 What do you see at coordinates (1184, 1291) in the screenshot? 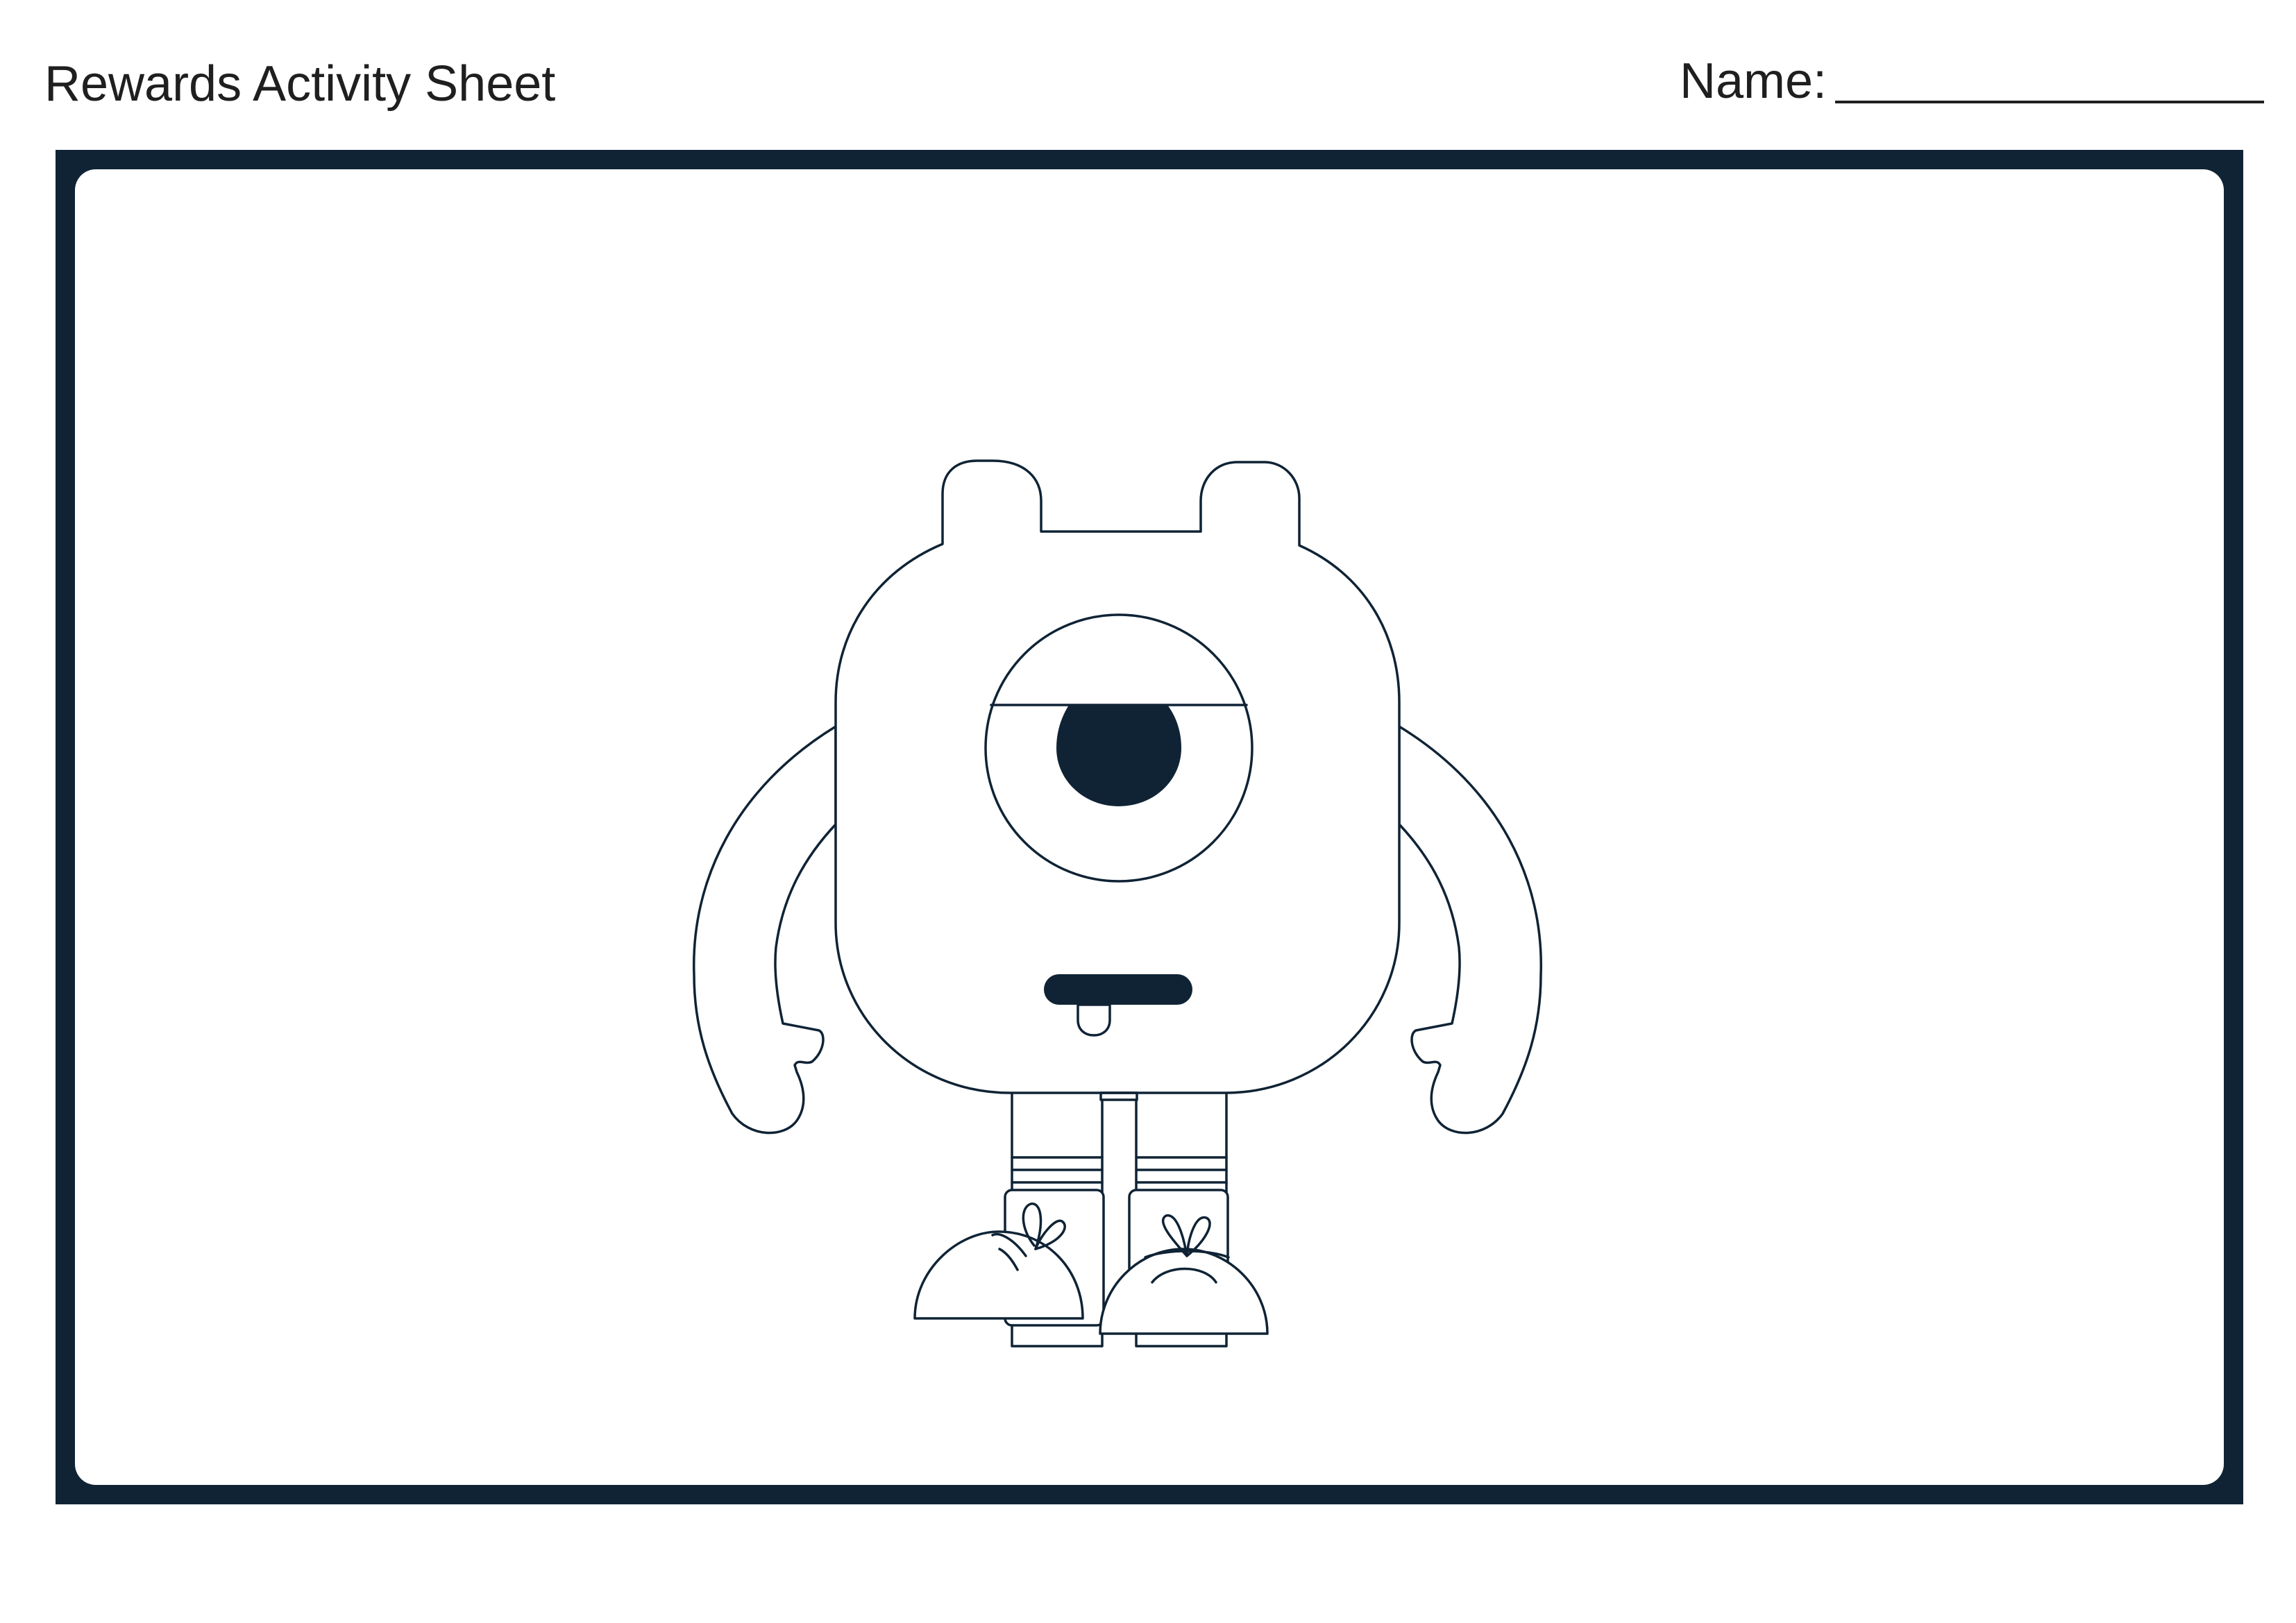
I see `right-shoe-toe` at bounding box center [1184, 1291].